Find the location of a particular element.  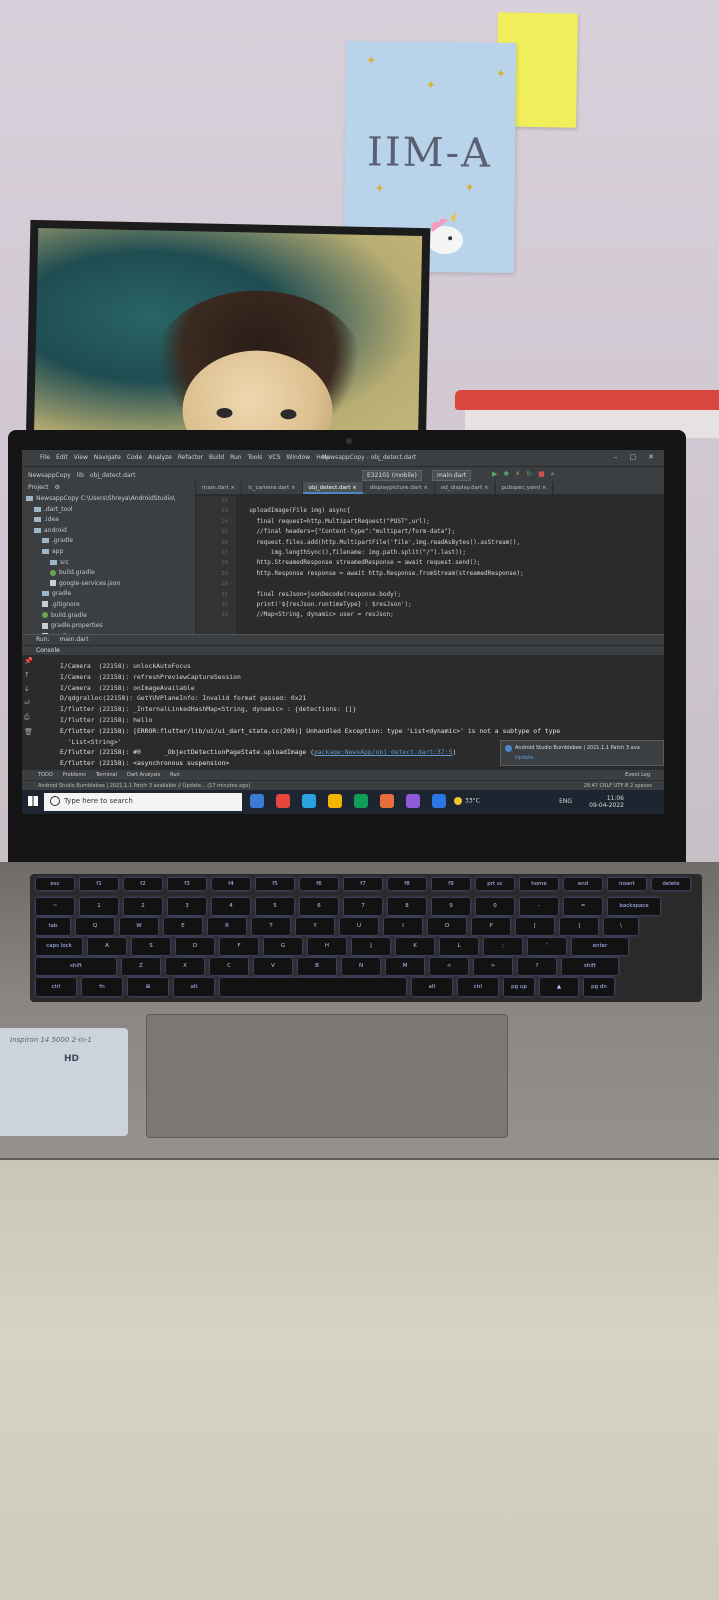

tool-tab-dart-analysis: Dart Analysis is located at coordinates (143, 775).